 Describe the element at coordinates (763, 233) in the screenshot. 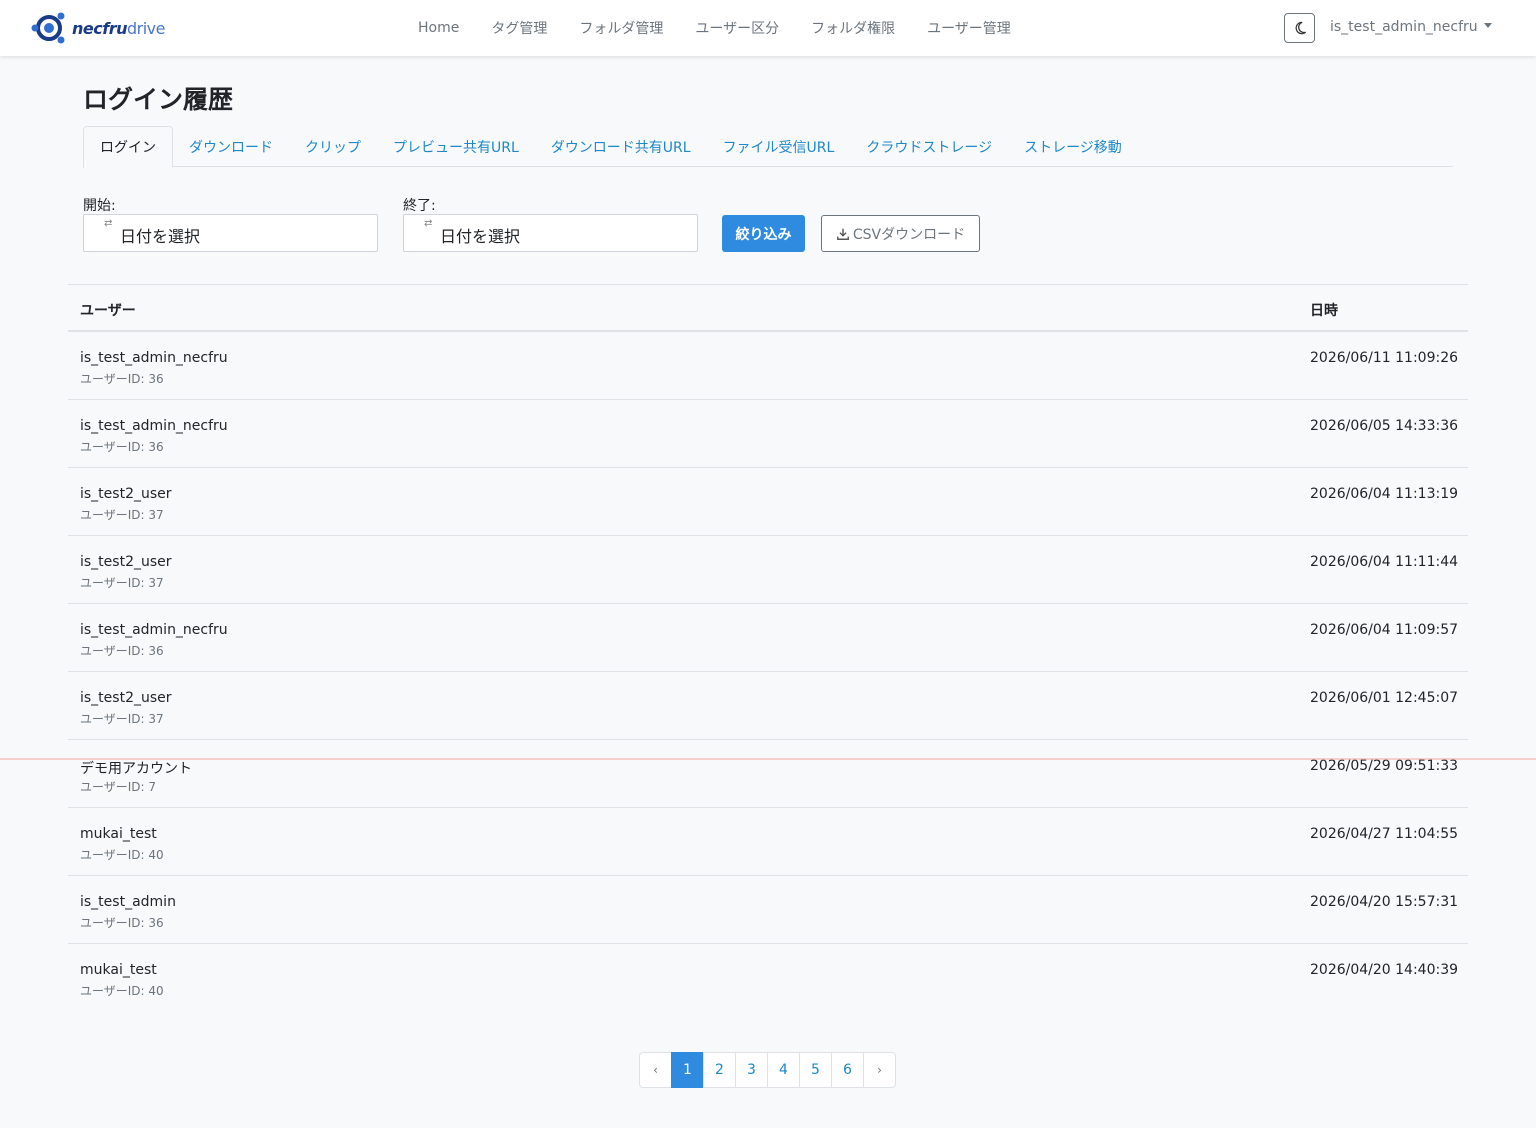

I see `filter-button: 絞り込み` at that location.